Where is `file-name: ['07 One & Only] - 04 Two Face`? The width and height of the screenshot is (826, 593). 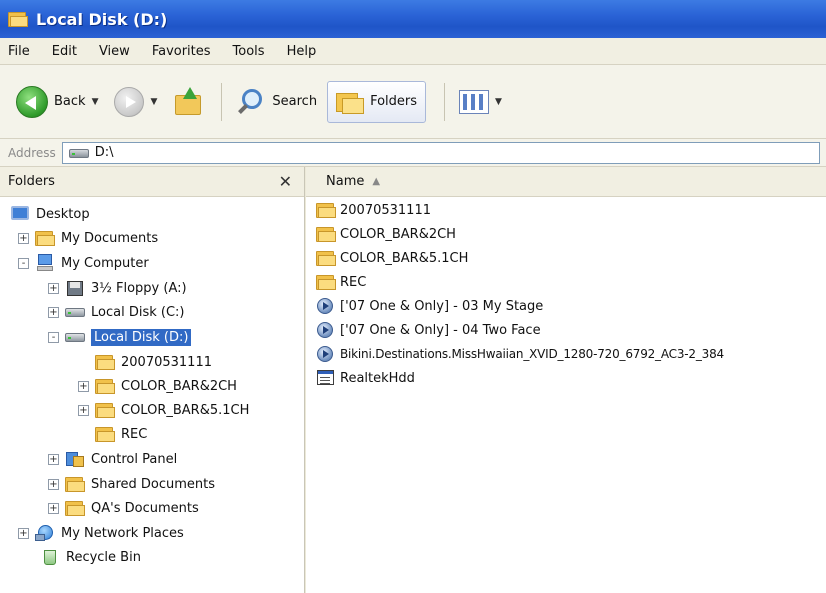
file-name: ['07 One & Only] - 04 Two Face is located at coordinates (440, 330).